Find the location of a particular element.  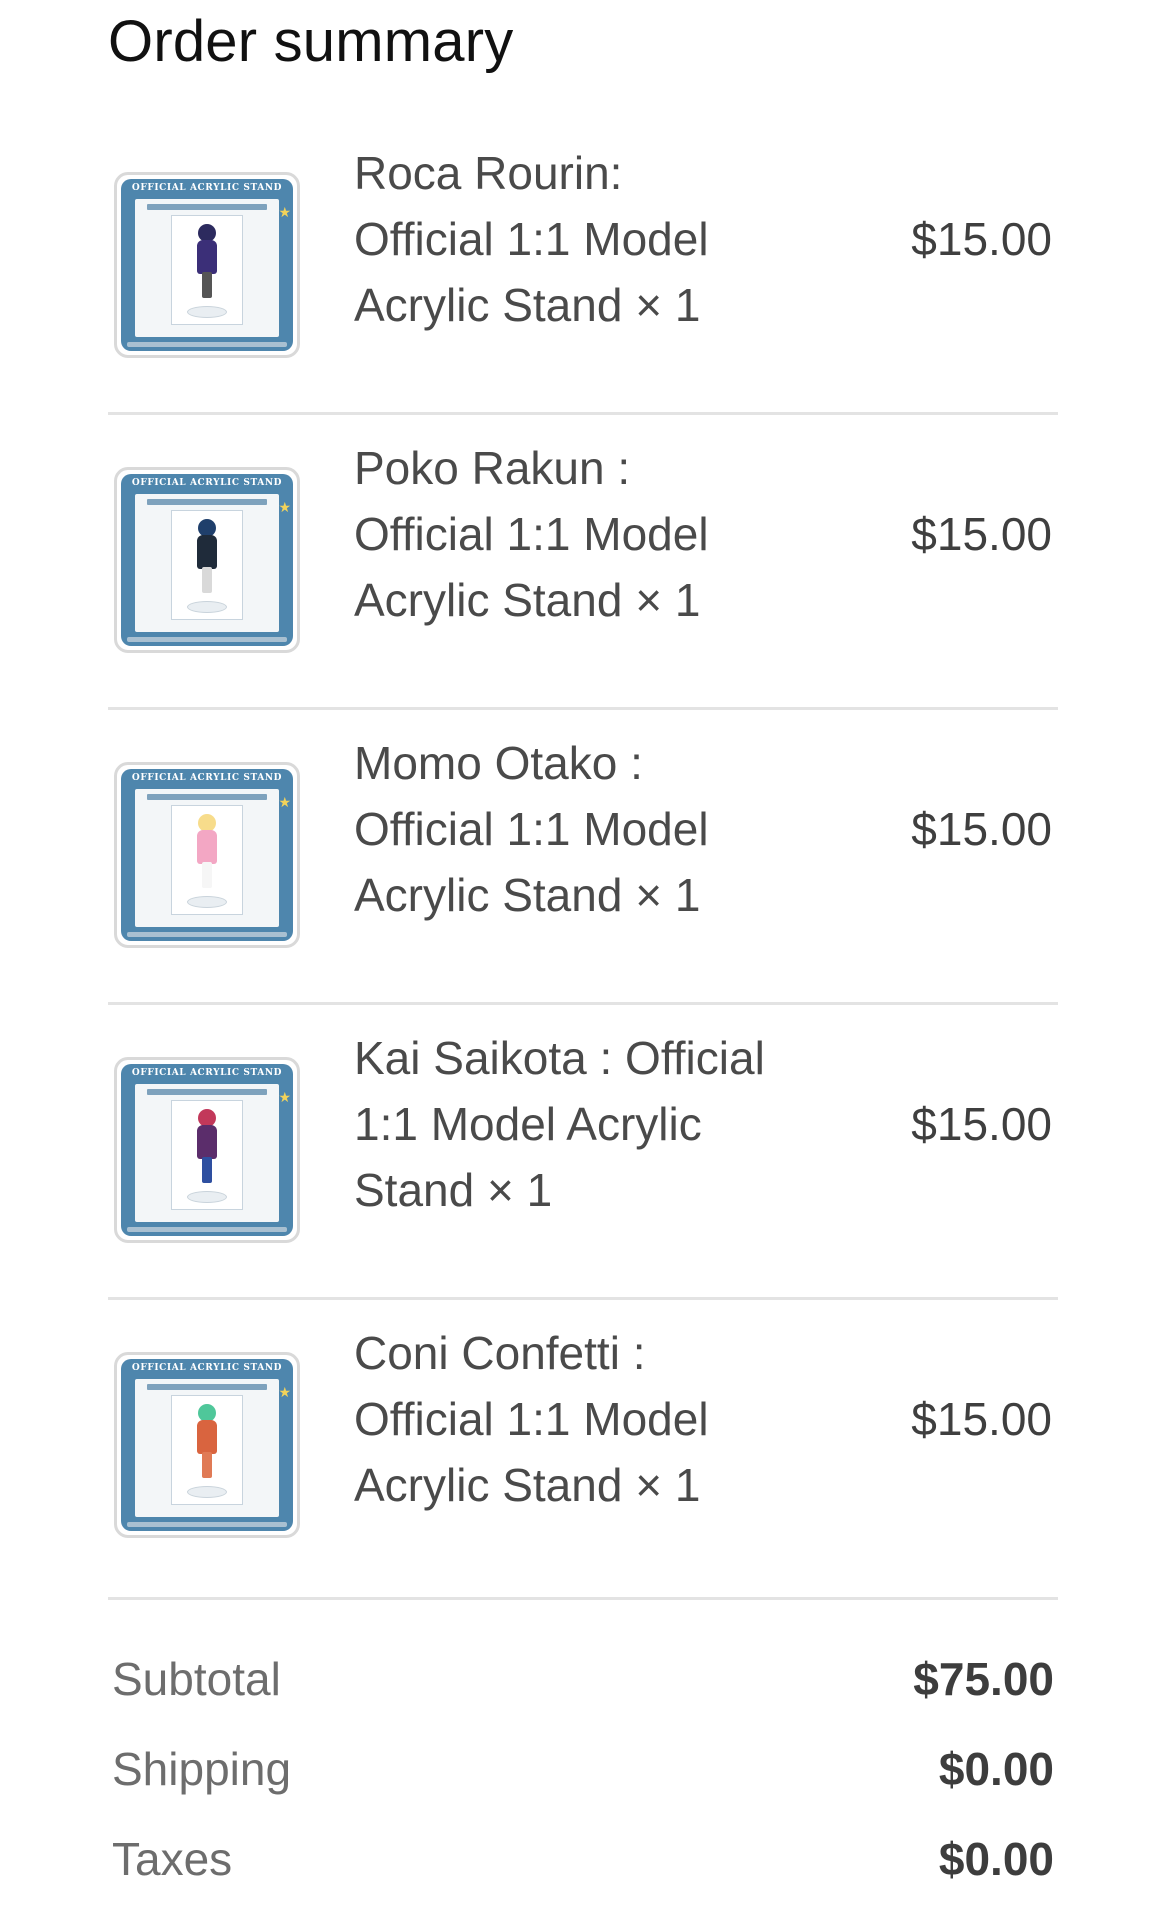

taxes-label: Taxes is located at coordinates (172, 1859).